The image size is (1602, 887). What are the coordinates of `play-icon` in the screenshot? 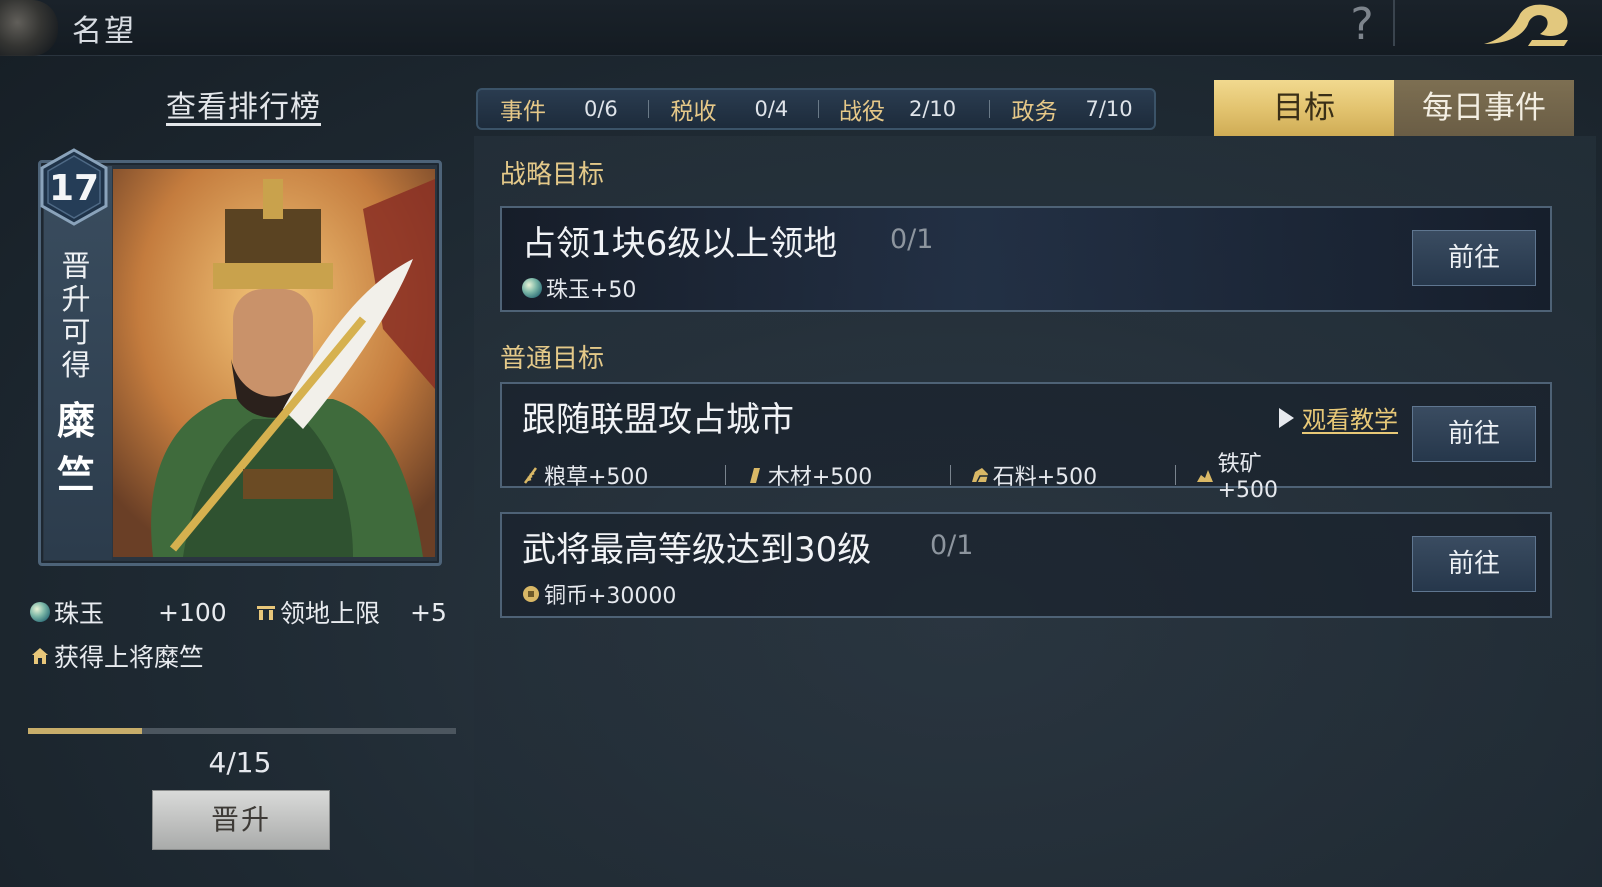 It's located at (1286, 417).